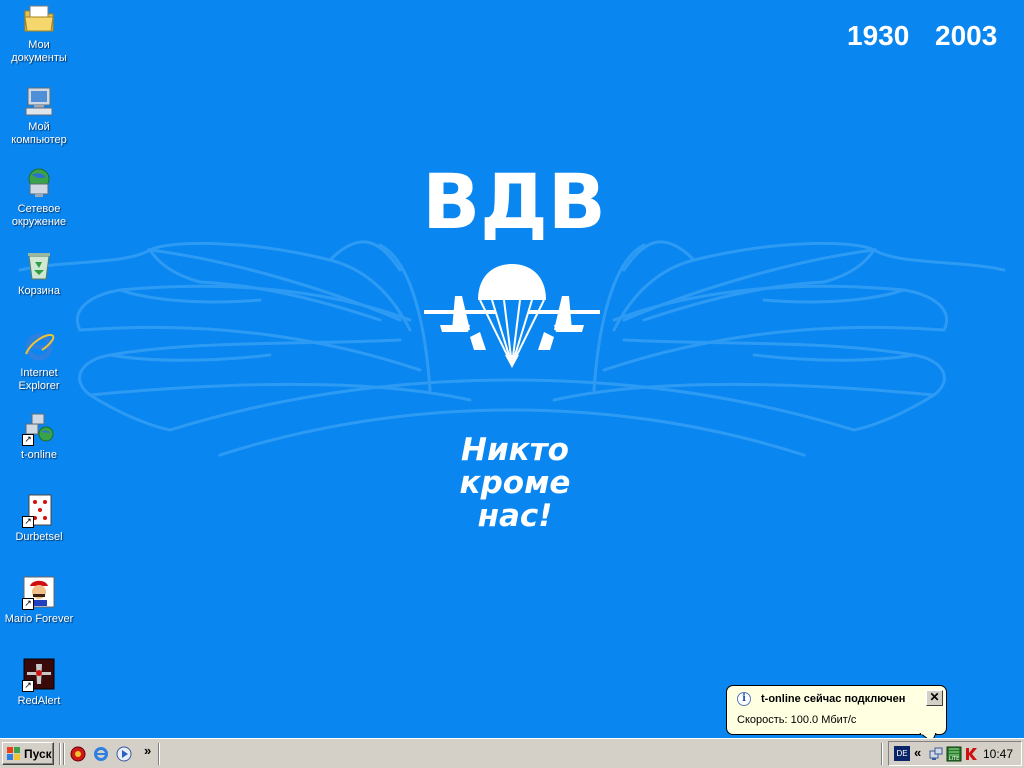 This screenshot has height=768, width=1024. I want to click on desktop-icon-mario-forever: ↗ Mario Forever, so click(39, 601).